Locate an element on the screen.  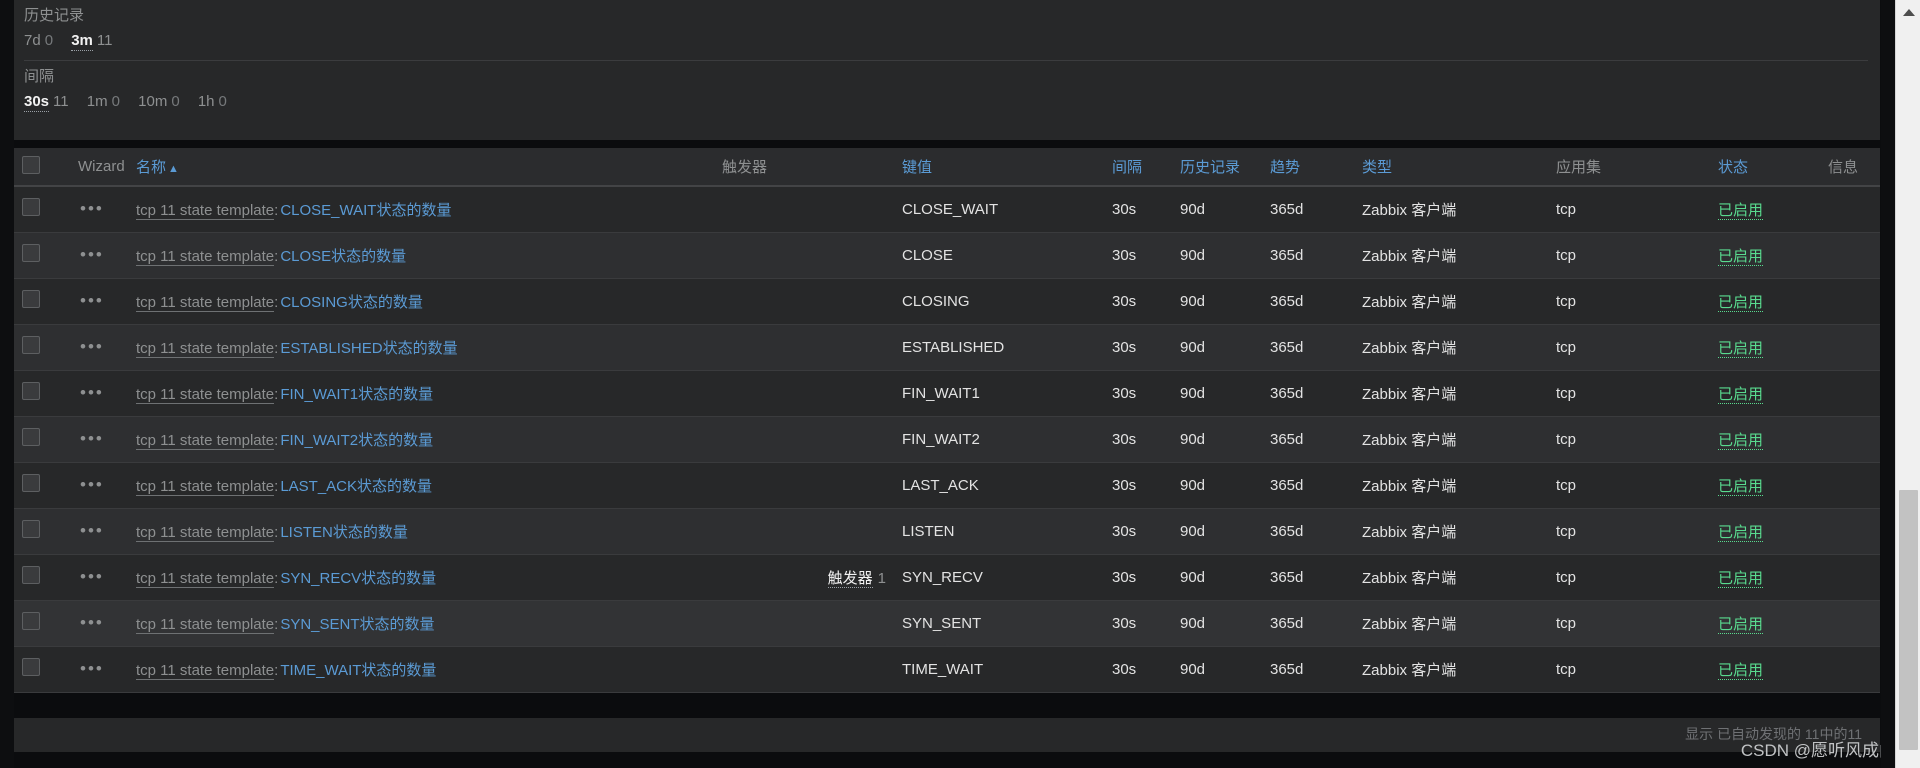
vertical-scrollbar is located at coordinates (1907, 384).